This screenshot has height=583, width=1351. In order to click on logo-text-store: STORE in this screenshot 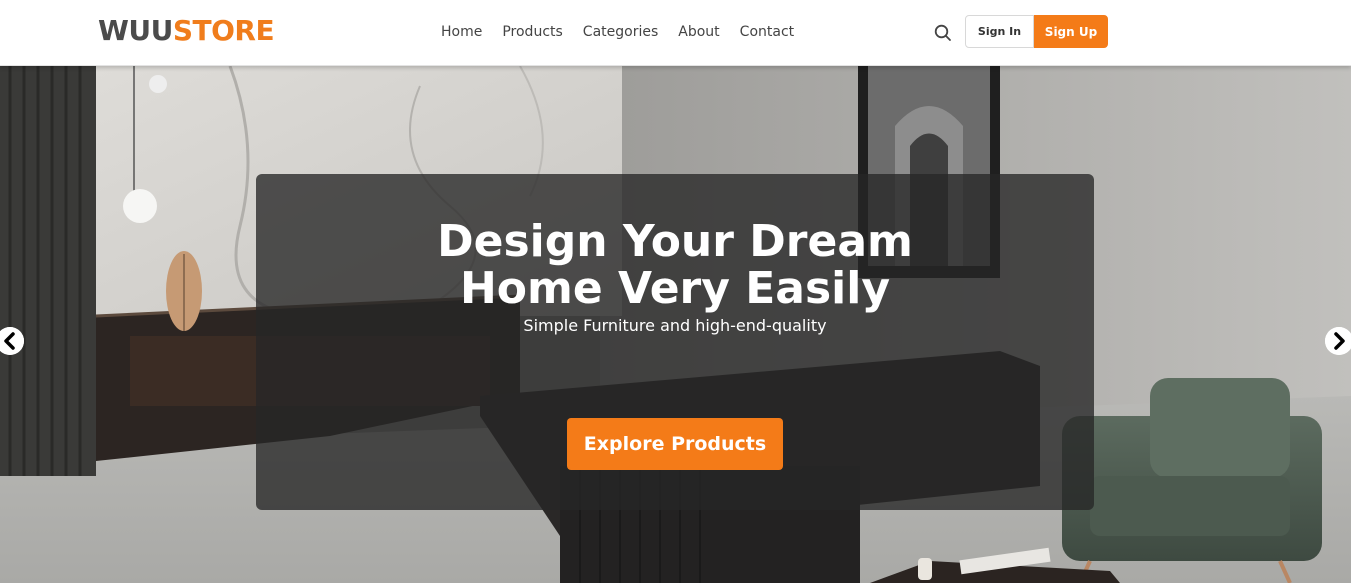, I will do `click(223, 30)`.